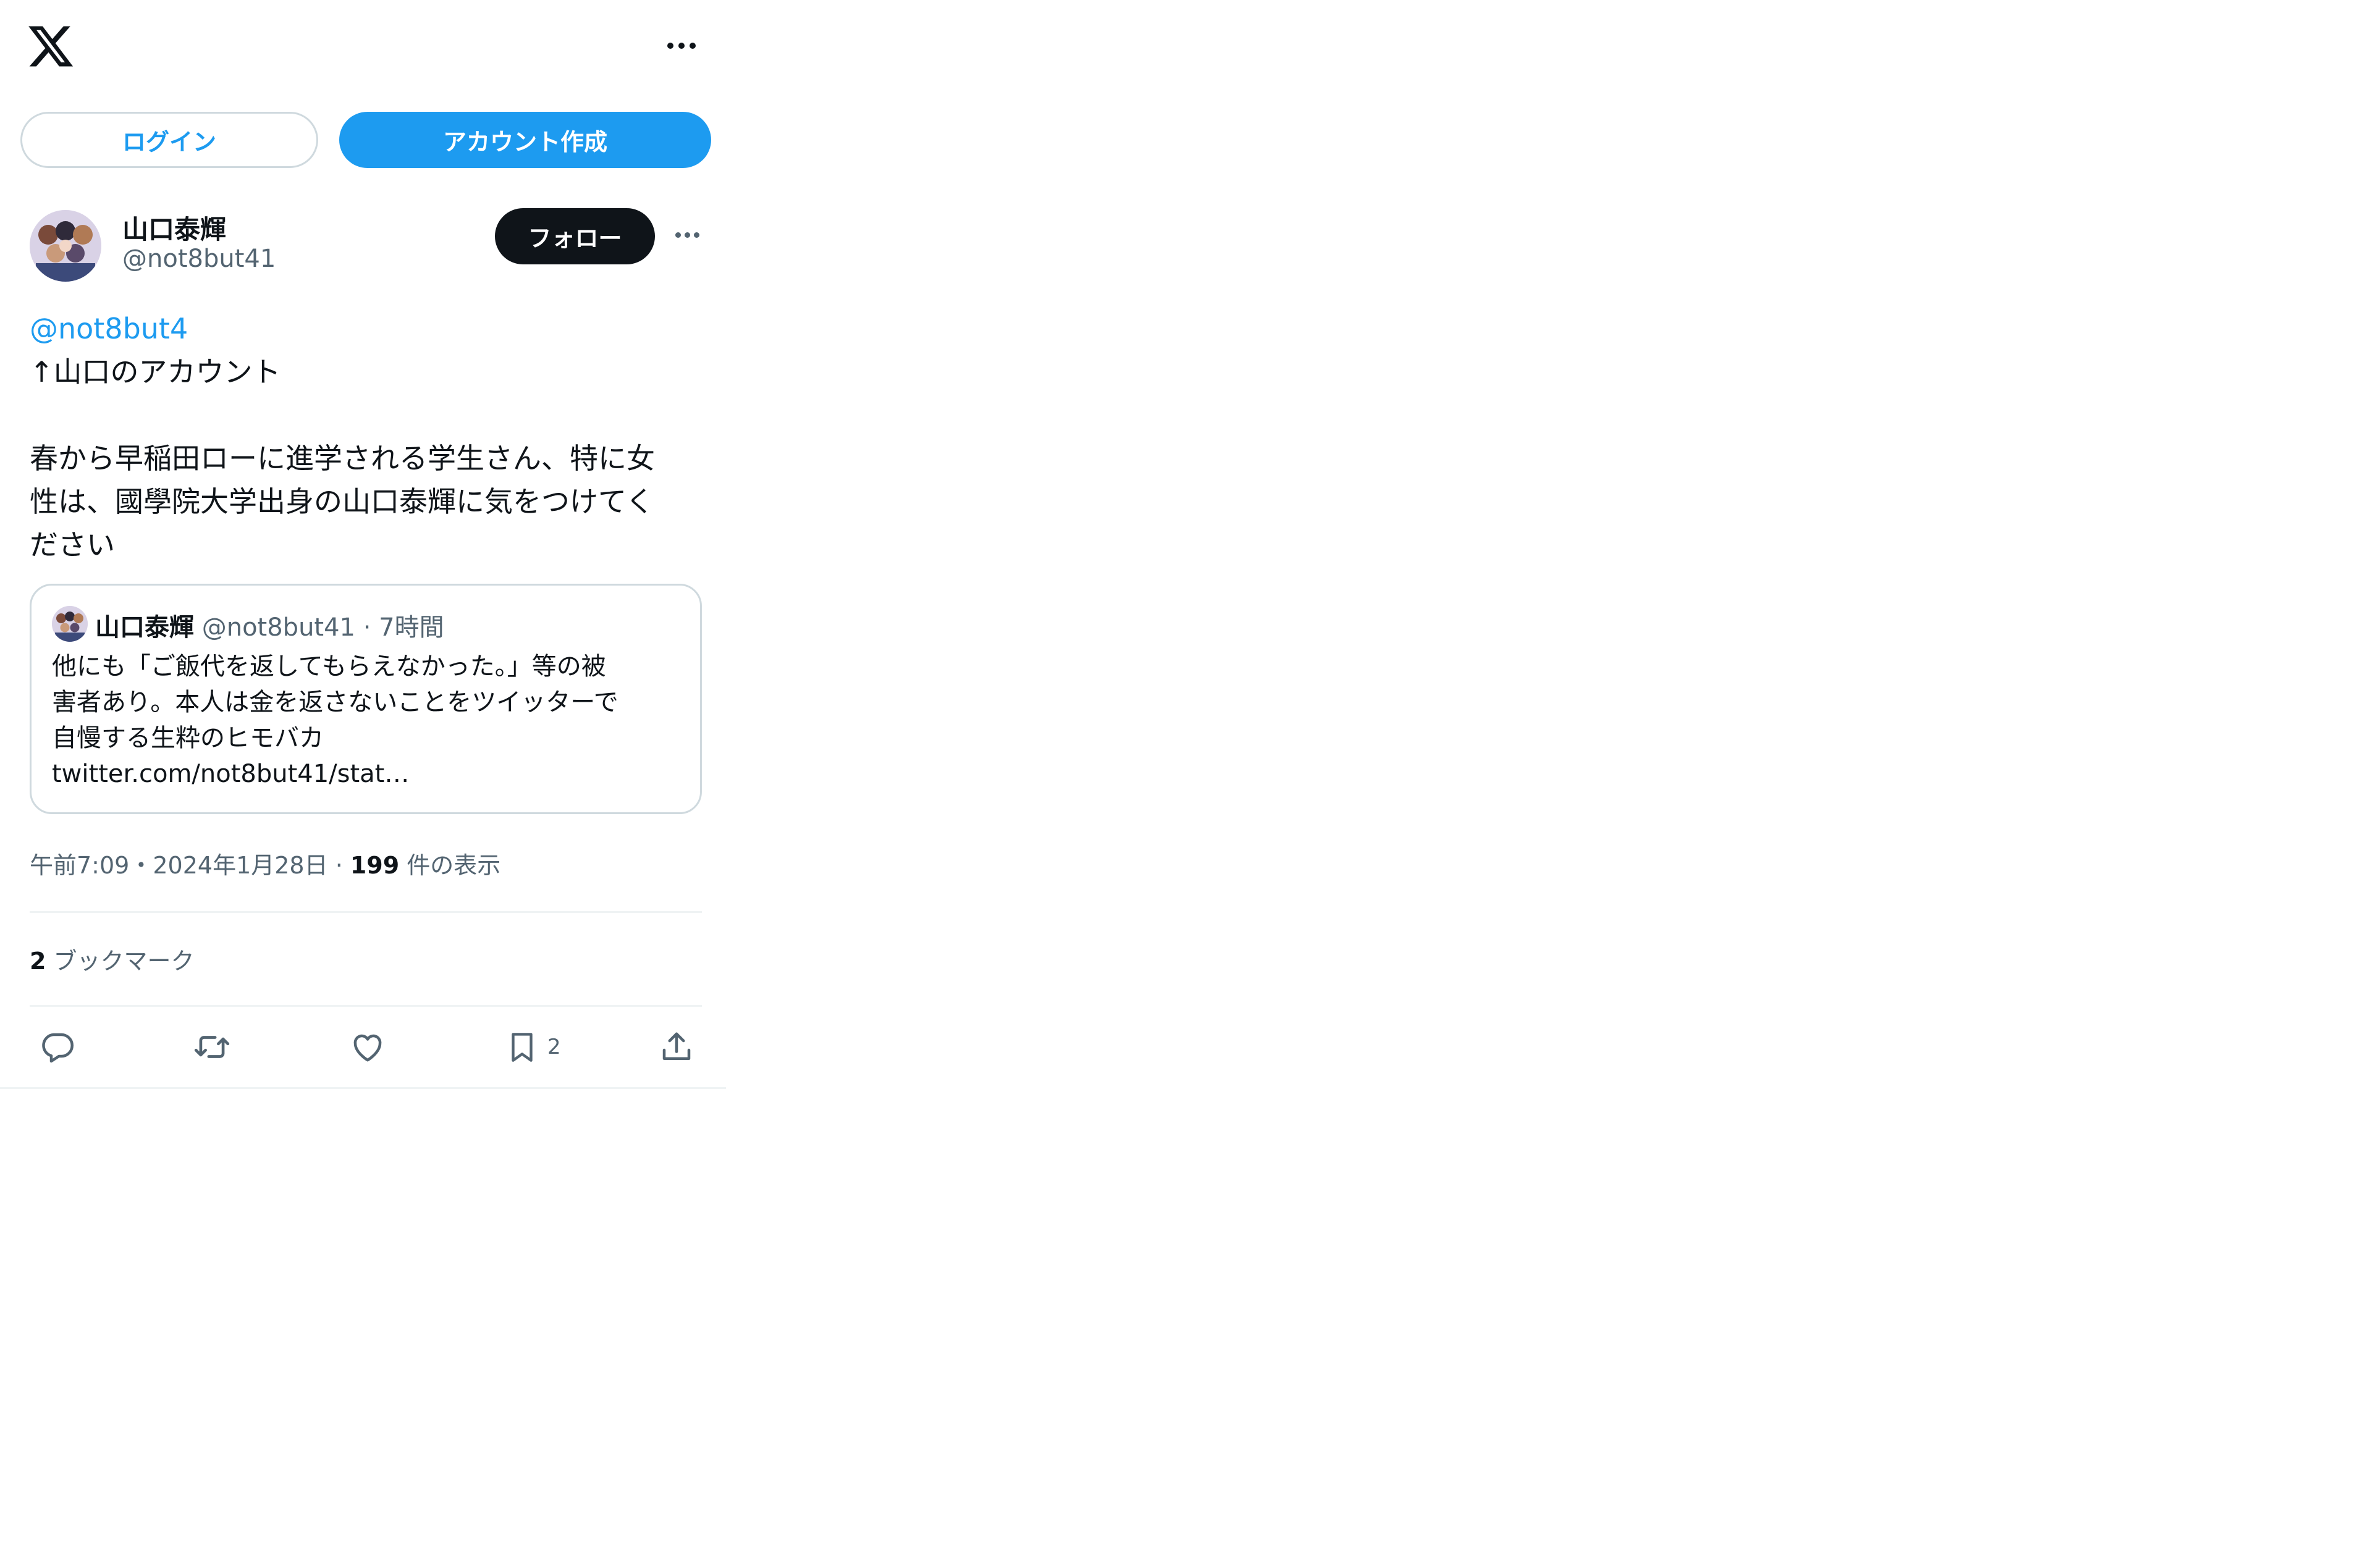 Image resolution: width=2380 pixels, height=1564 pixels. Describe the element at coordinates (411, 627) in the screenshot. I see `quote-time: 7時間` at that location.